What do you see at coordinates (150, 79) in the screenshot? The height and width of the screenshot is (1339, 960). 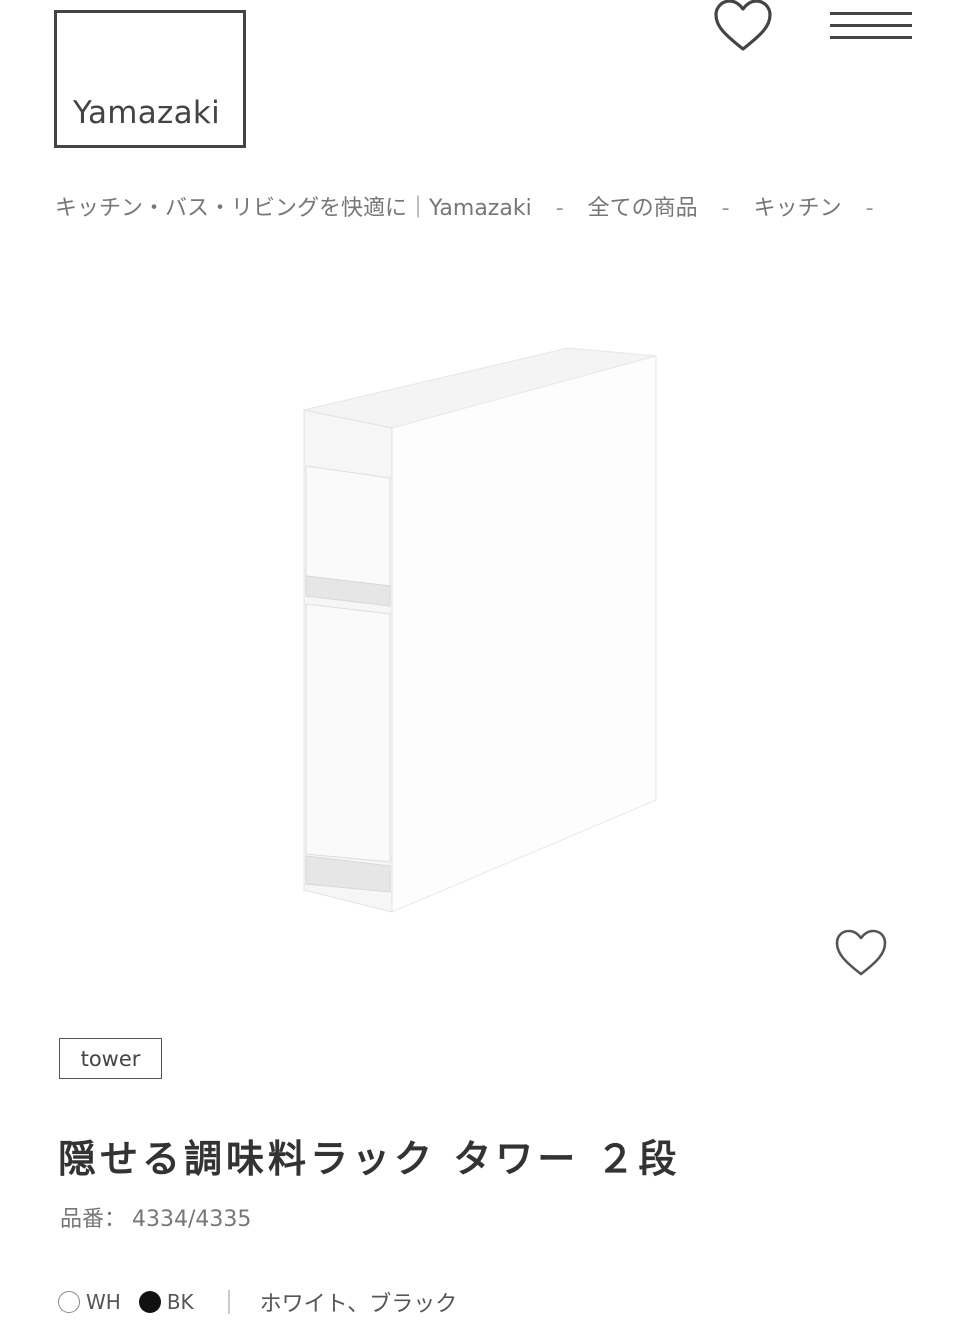 I see `yamazaki-logo: Yamazaki` at bounding box center [150, 79].